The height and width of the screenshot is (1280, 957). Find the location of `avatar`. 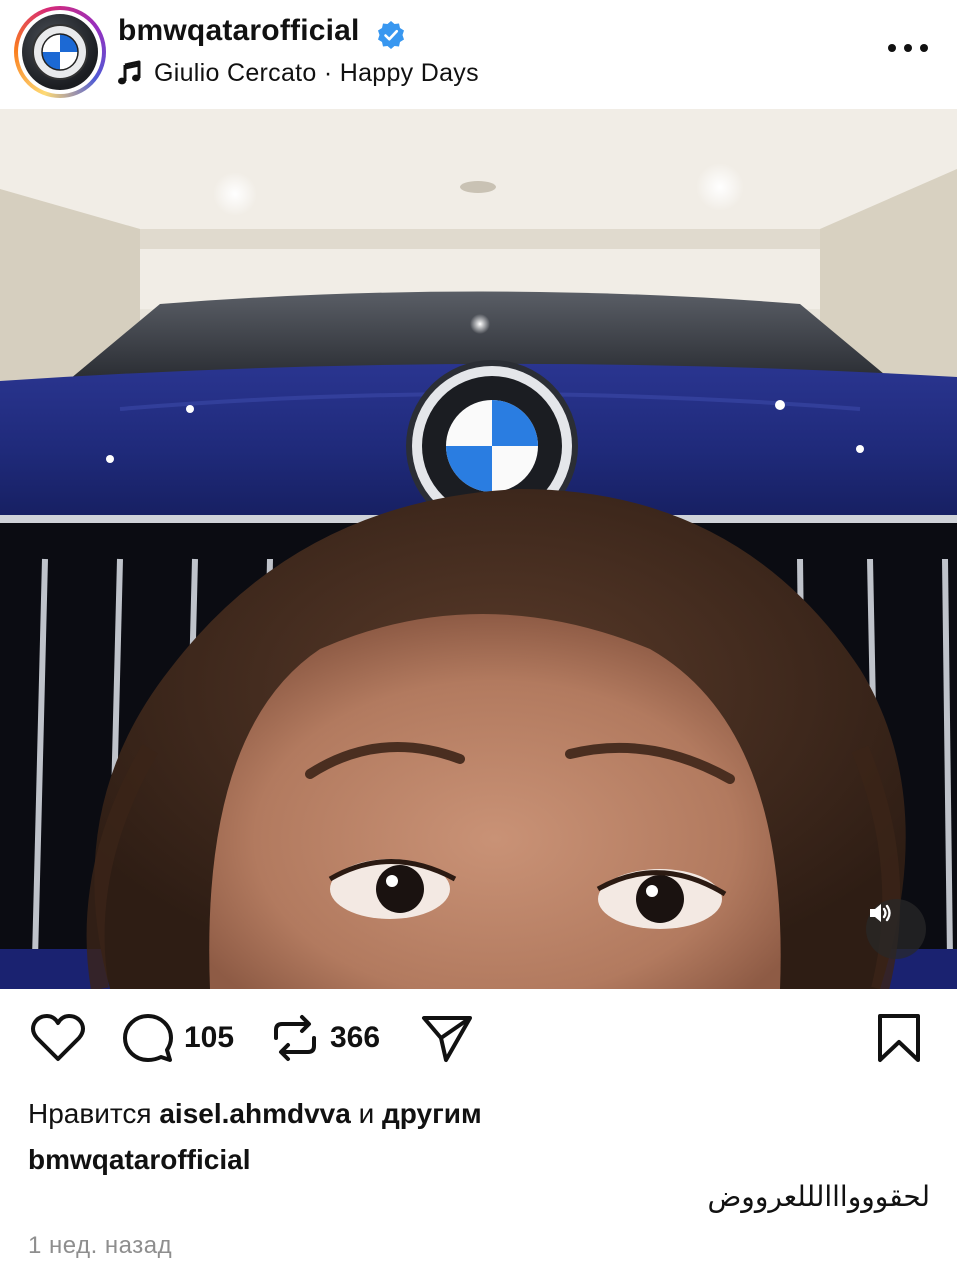

avatar is located at coordinates (60, 52).